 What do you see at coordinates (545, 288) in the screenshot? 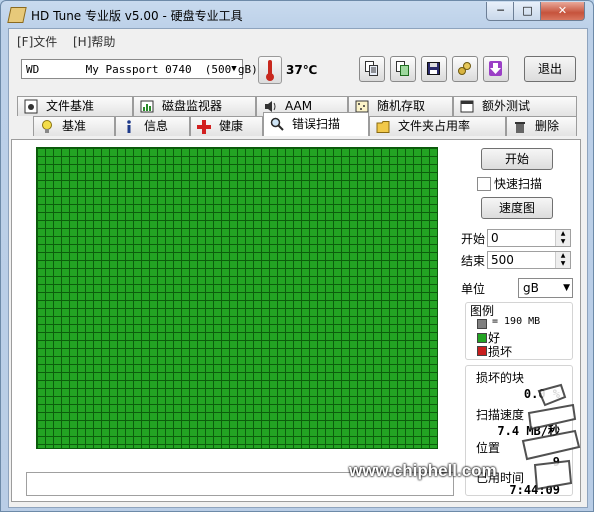
I see `unit-select: gB ▼` at bounding box center [545, 288].